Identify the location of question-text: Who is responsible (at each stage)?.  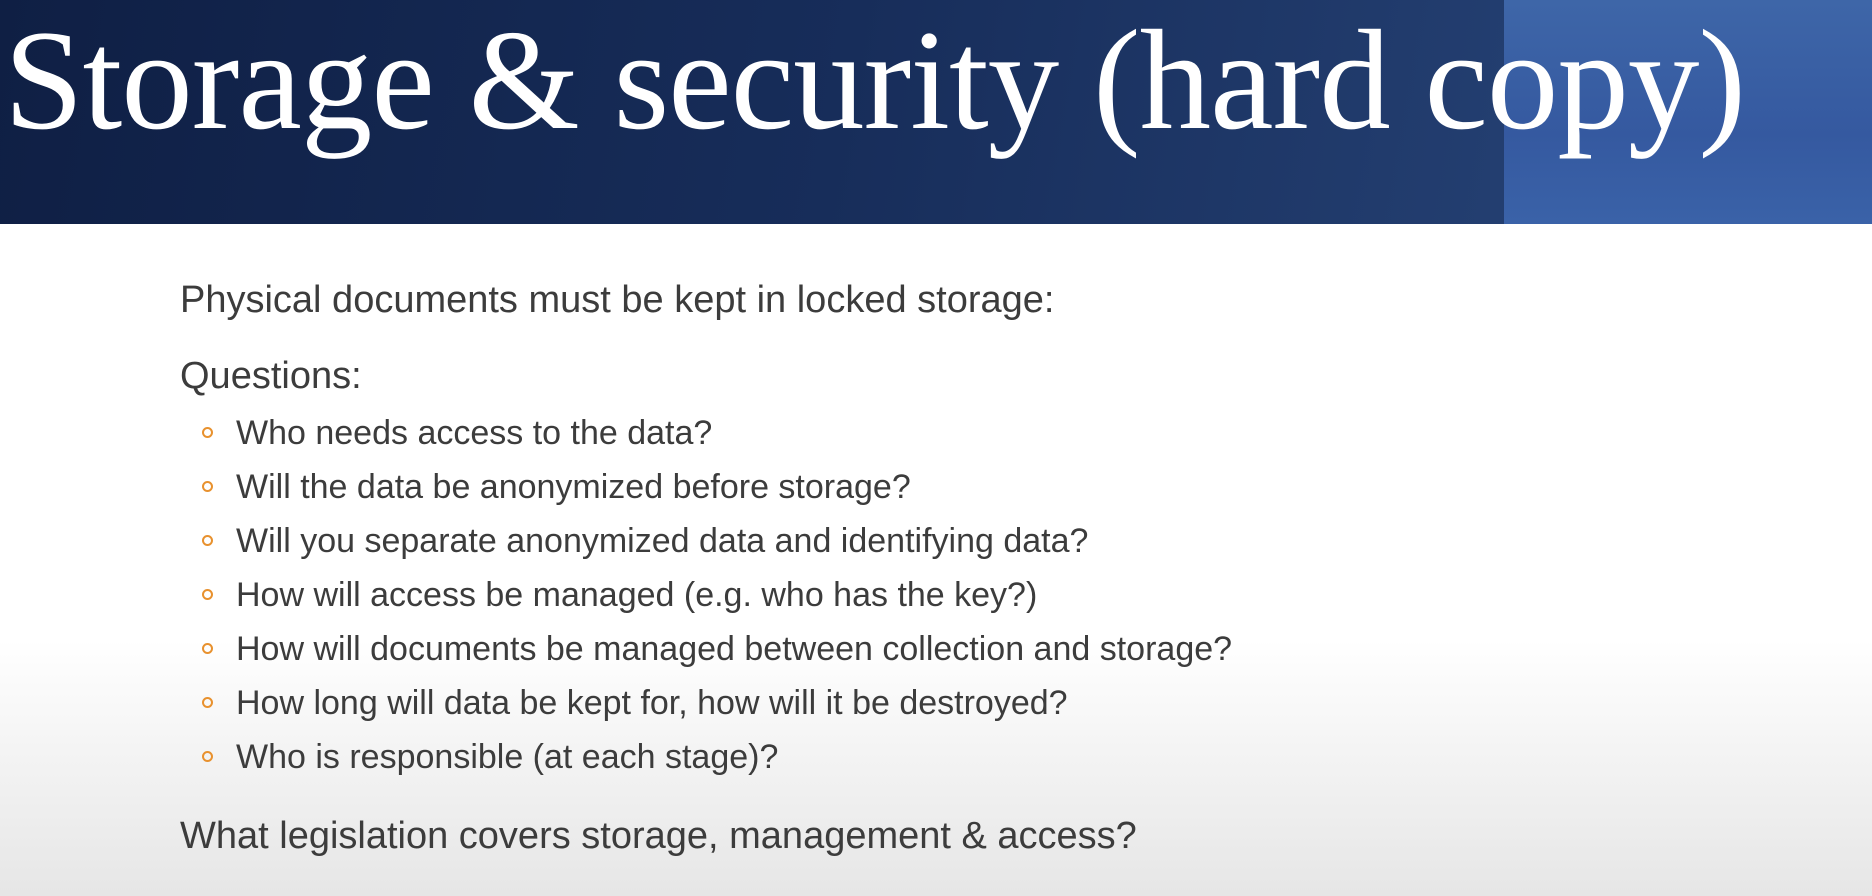
(507, 757).